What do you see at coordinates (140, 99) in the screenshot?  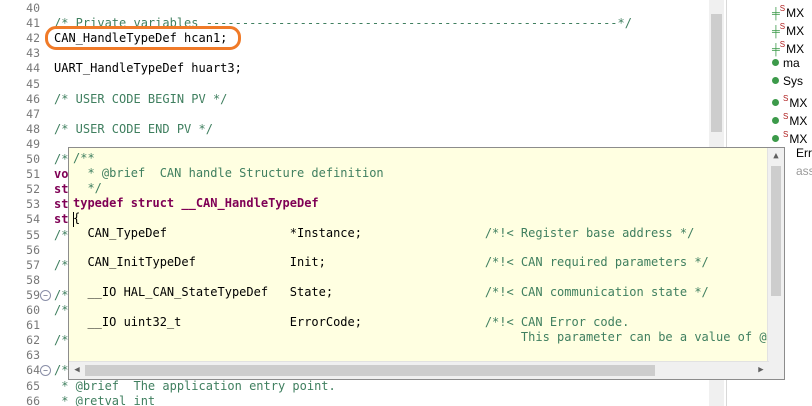 I see `code-line: /* USER CODE BEGIN PV */` at bounding box center [140, 99].